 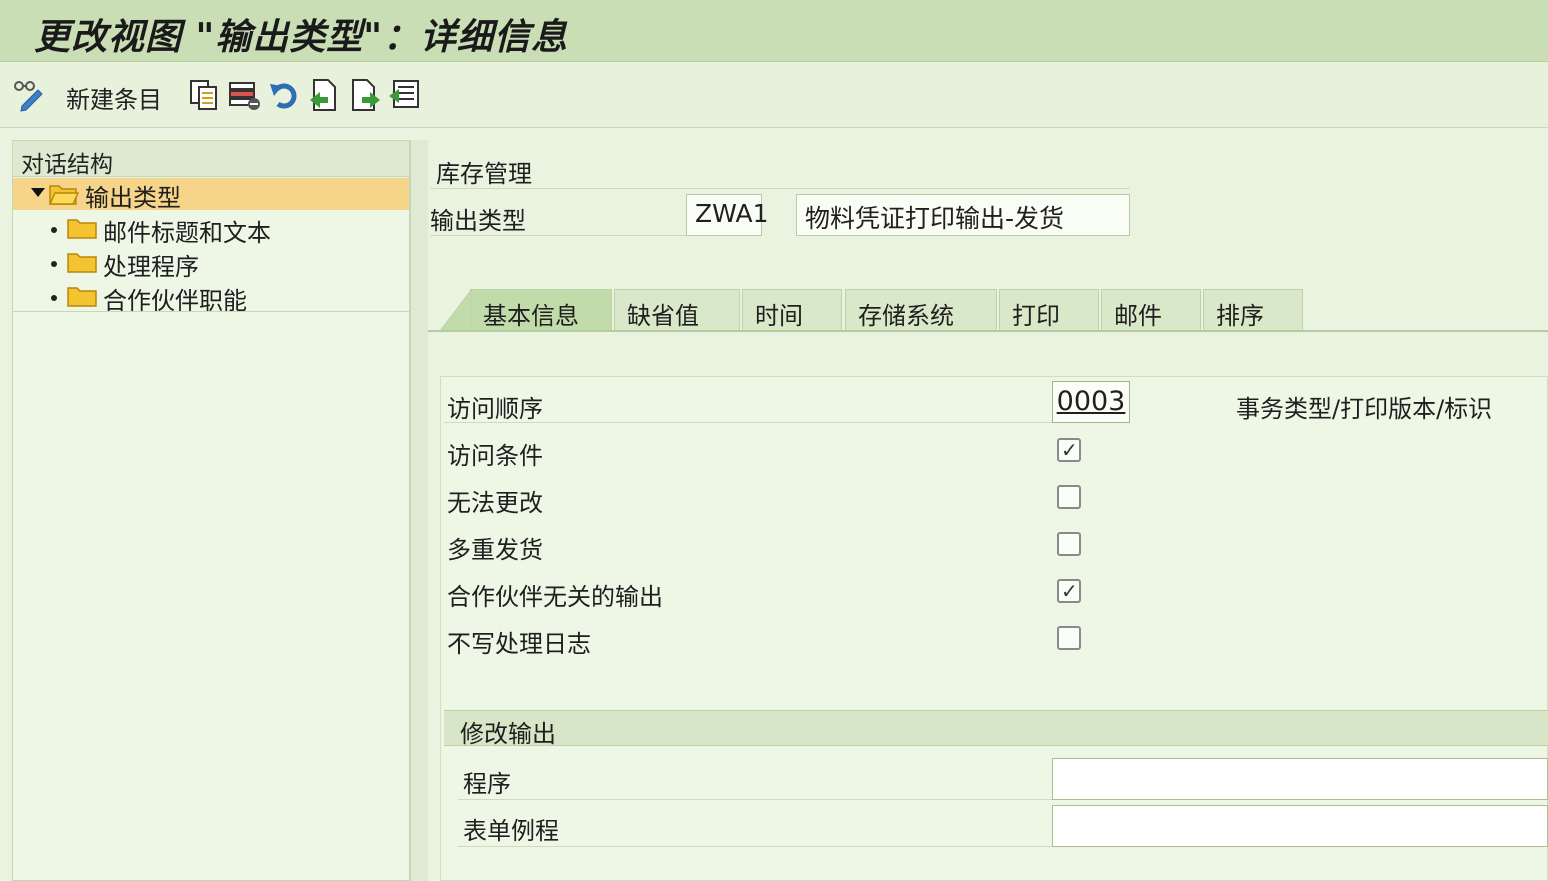 I want to click on application-label: 库存管理, so click(x=484, y=174).